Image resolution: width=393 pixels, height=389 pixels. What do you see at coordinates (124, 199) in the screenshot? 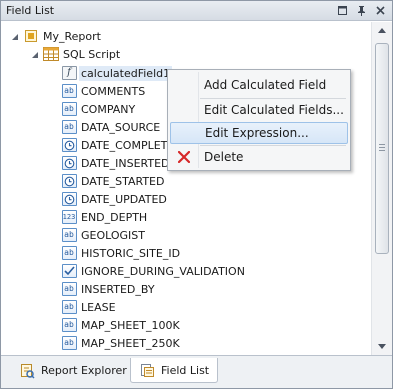
I see `field-label: DATE_UPDATED` at bounding box center [124, 199].